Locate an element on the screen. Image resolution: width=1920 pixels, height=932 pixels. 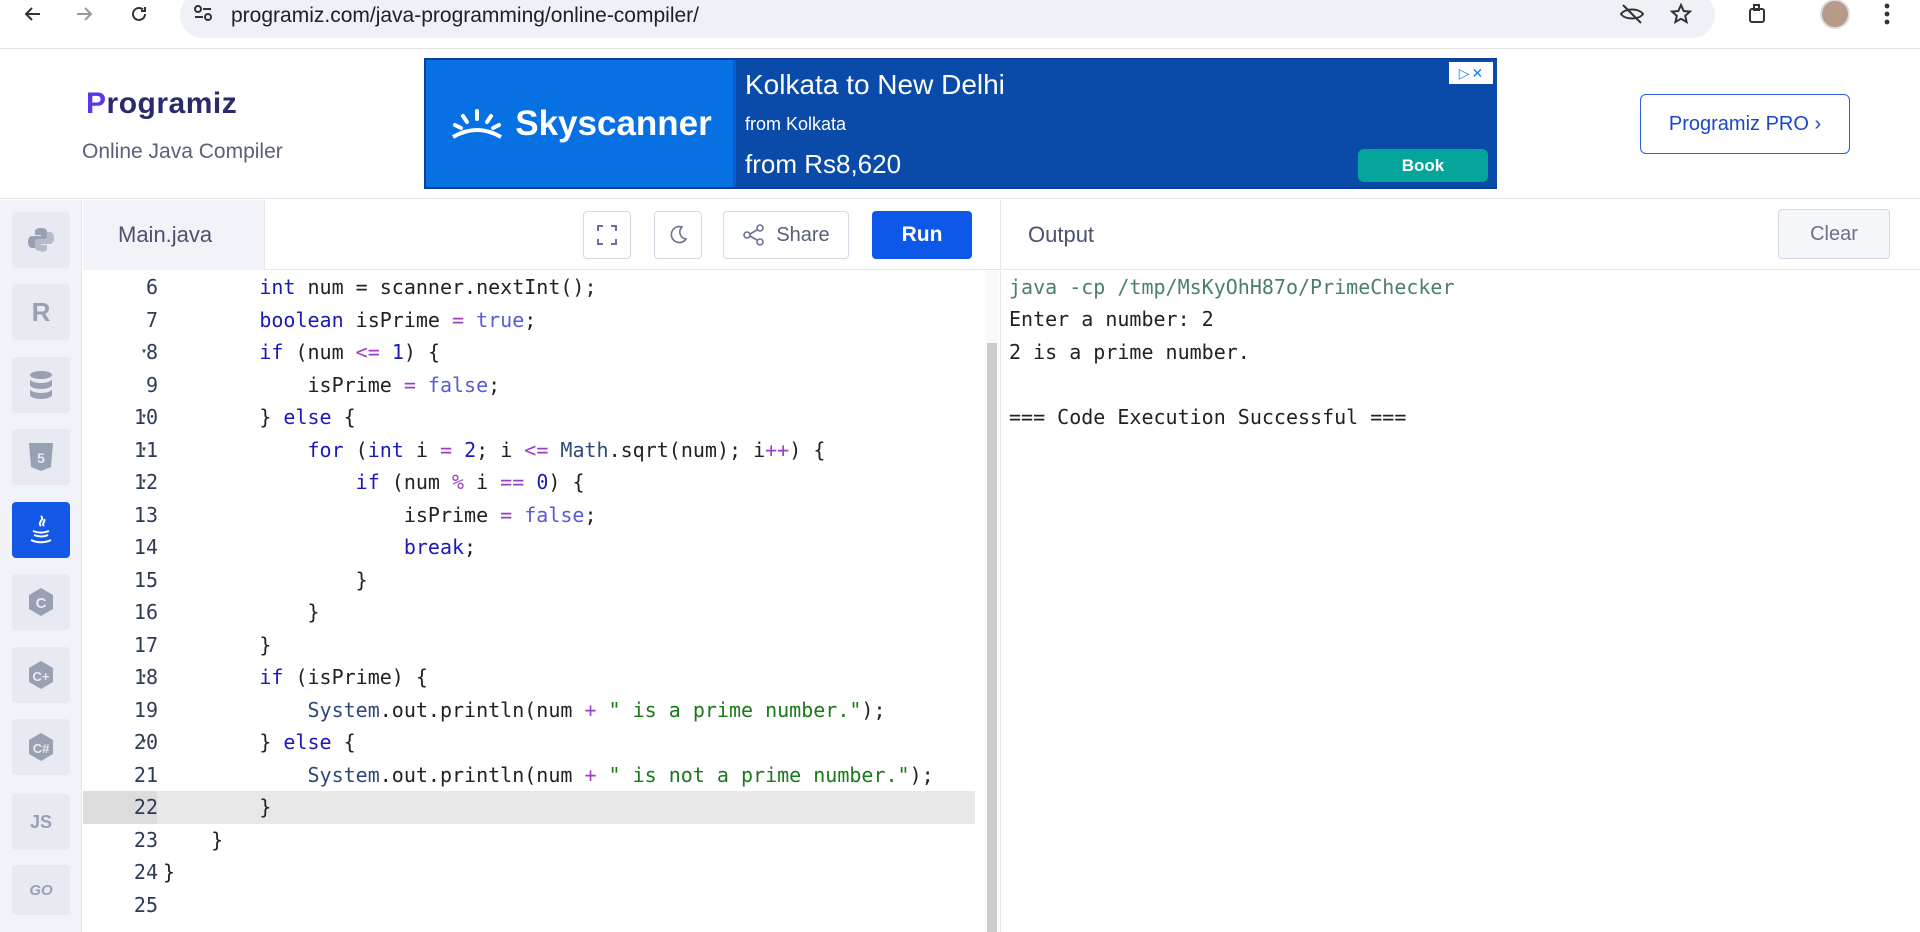
share-icon is located at coordinates (754, 235).